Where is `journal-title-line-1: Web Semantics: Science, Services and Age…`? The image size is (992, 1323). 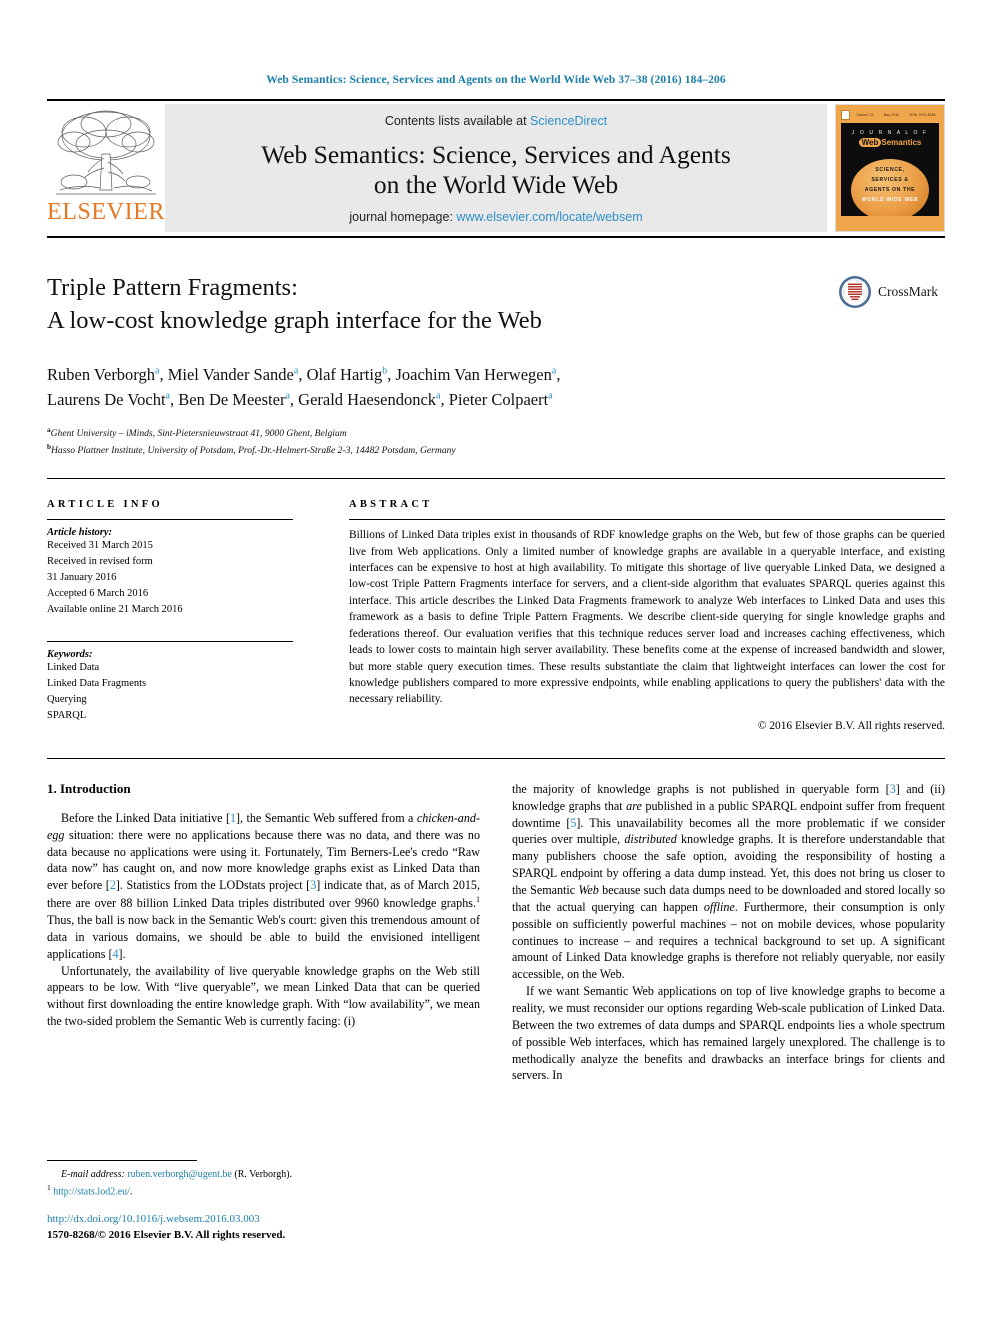 journal-title-line-1: Web Semantics: Science, Services and Age… is located at coordinates (496, 155).